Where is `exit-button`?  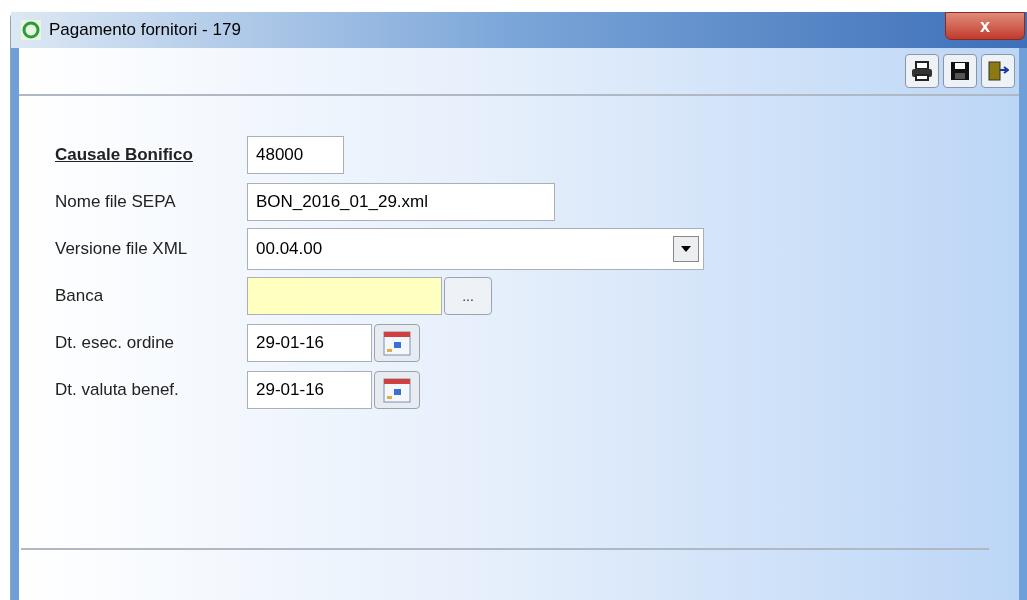
exit-button is located at coordinates (998, 71).